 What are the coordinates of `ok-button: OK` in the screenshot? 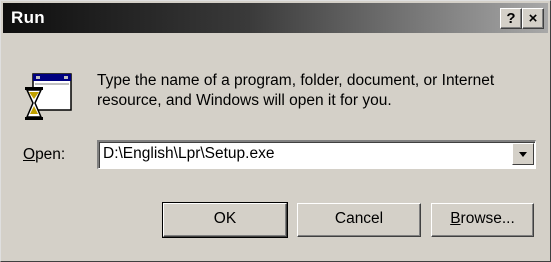 It's located at (225, 220).